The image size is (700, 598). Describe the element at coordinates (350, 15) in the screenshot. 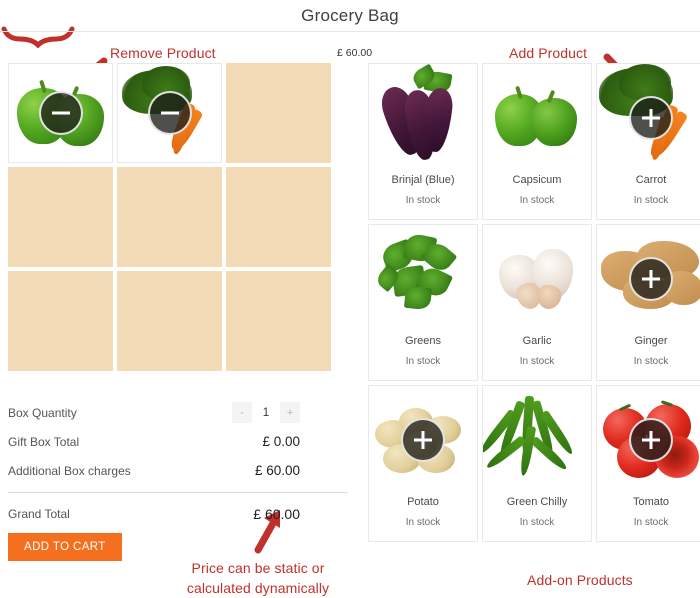

I see `page-title: Grocery Bag` at that location.